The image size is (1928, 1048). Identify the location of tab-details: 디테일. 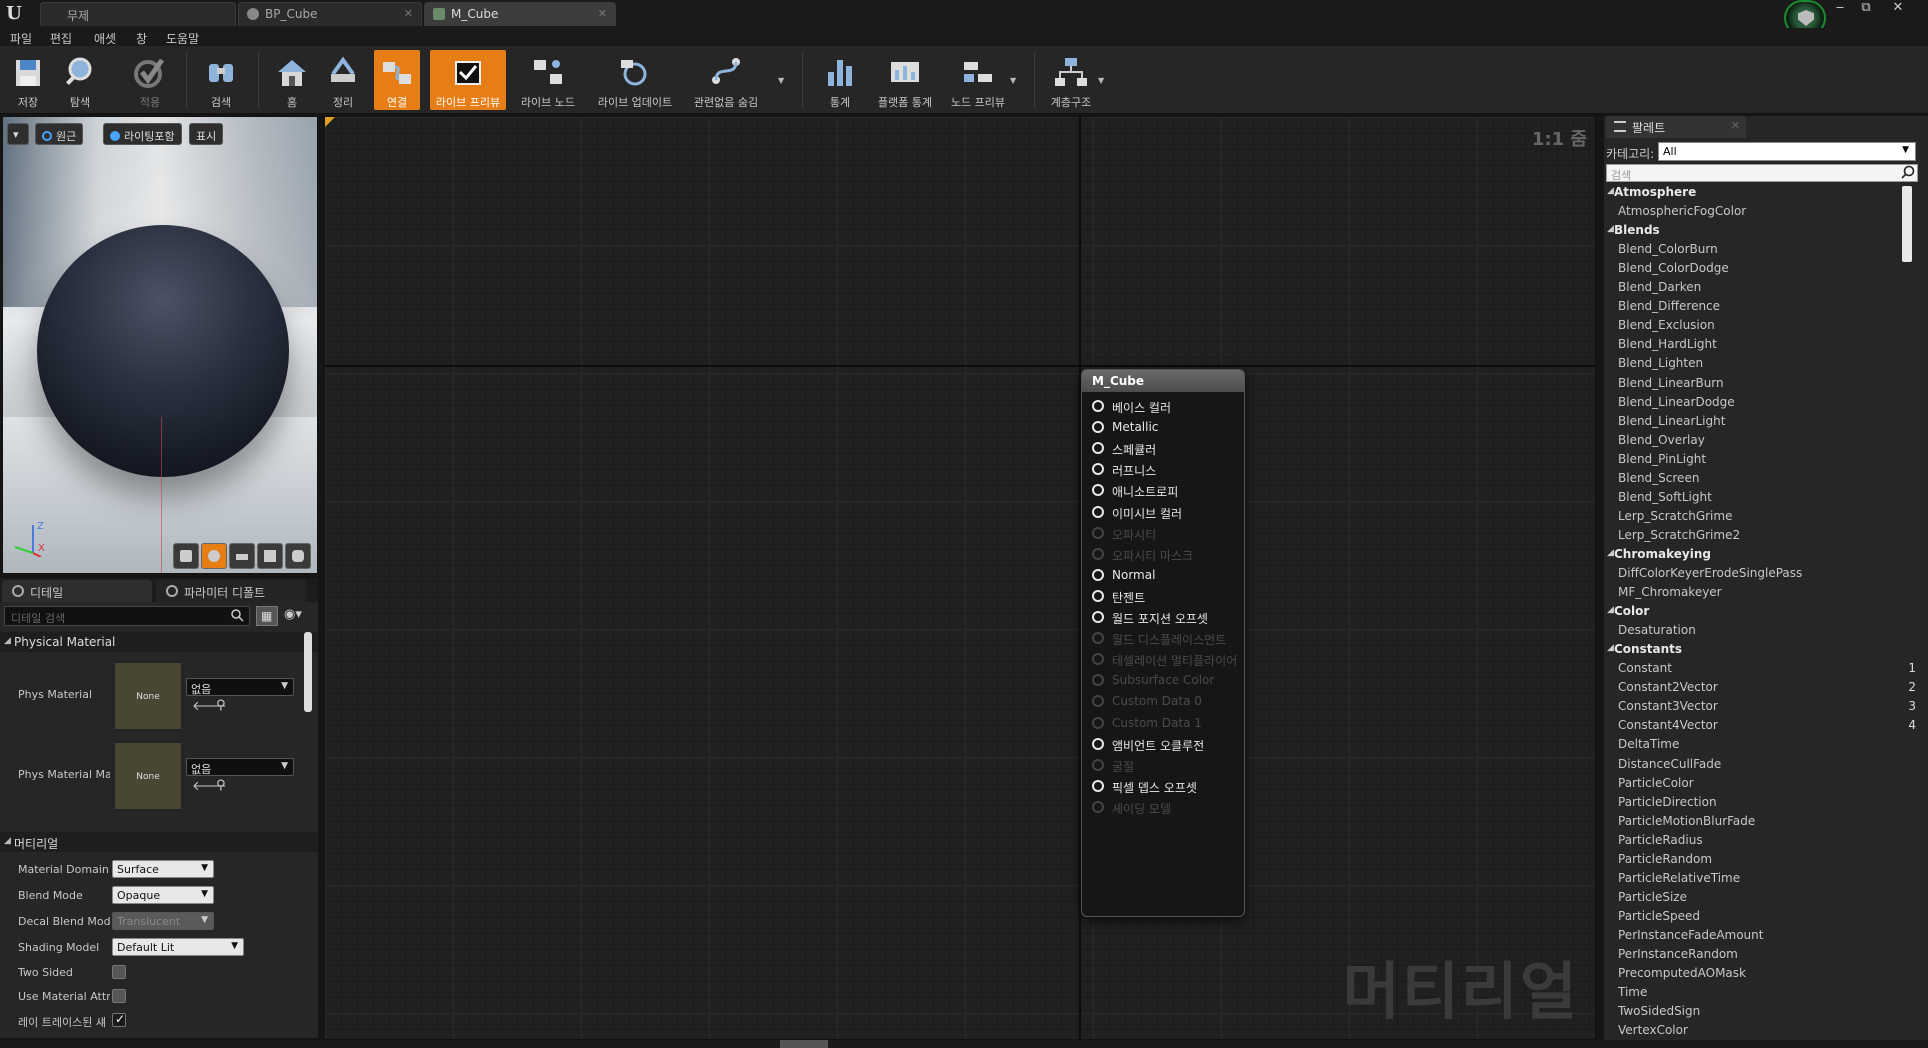
(77, 591).